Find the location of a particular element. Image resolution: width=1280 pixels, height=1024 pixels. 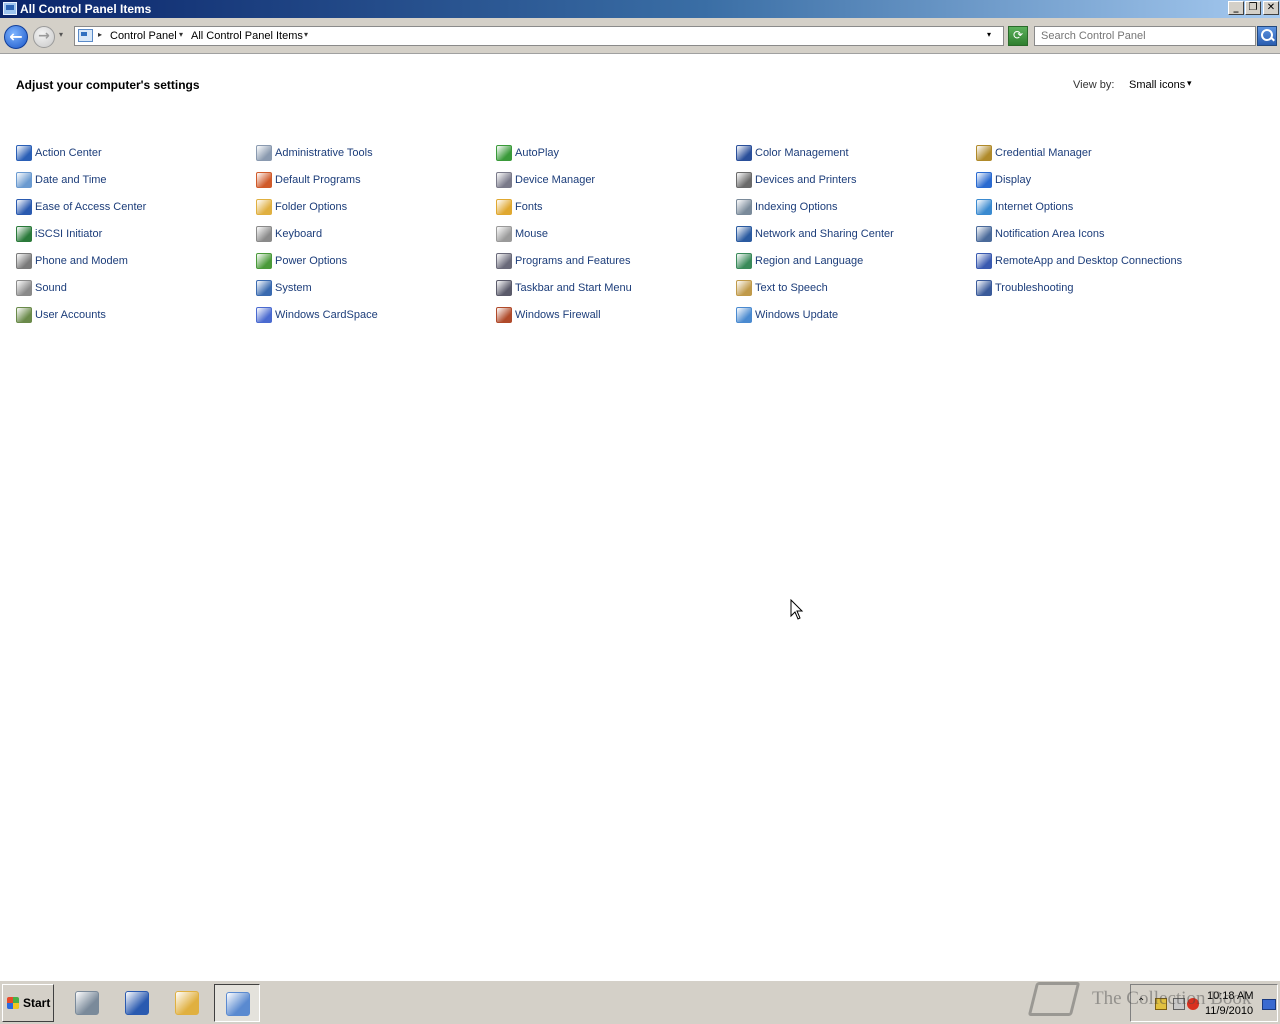

search-icon is located at coordinates (1267, 36).